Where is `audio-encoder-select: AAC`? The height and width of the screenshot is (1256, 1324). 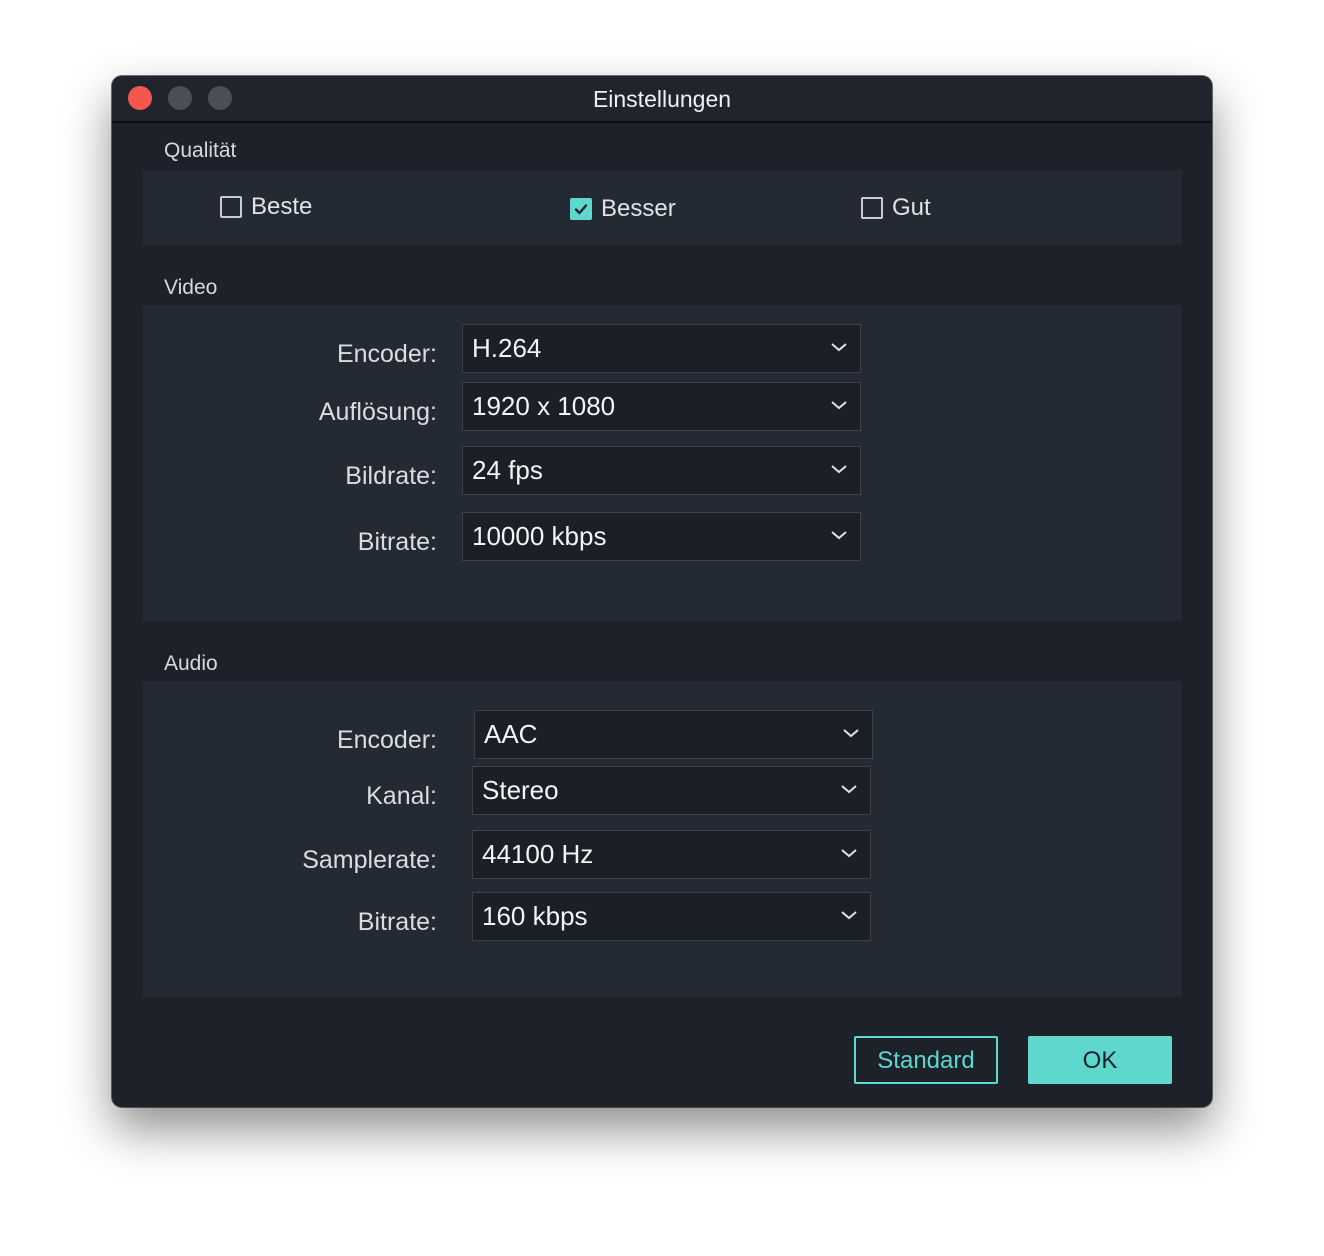
audio-encoder-select: AAC is located at coordinates (673, 734).